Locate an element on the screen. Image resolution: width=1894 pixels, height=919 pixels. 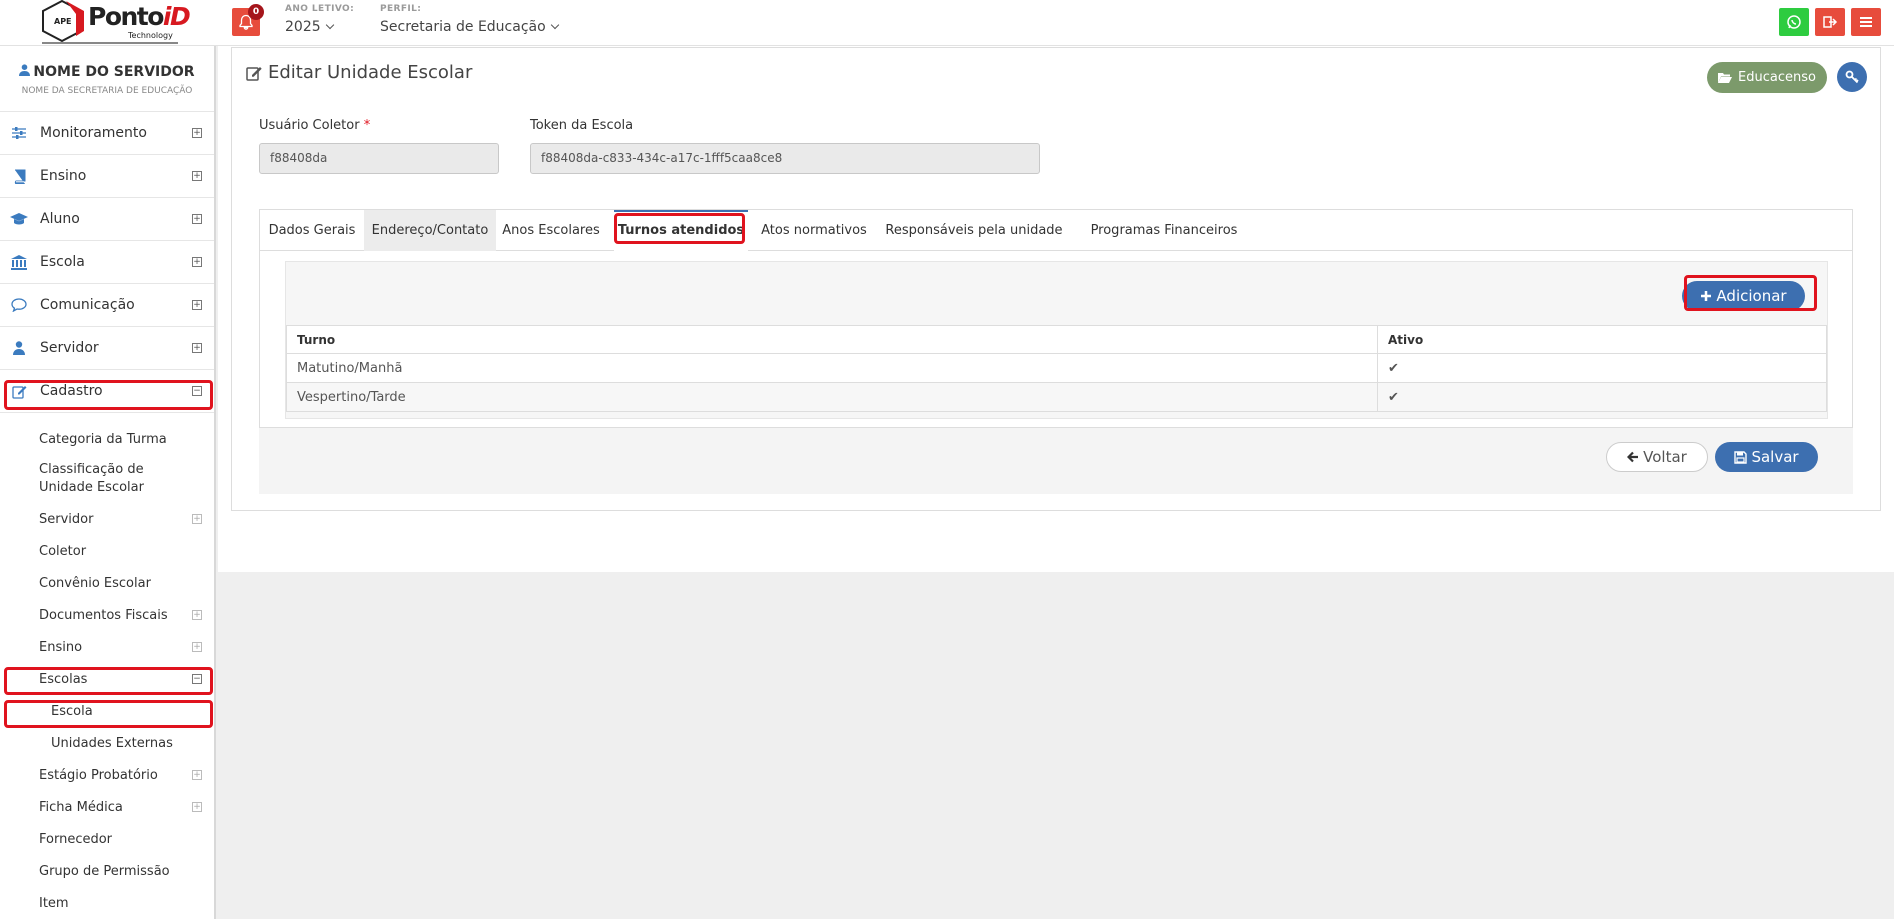
user-name: NOME DO SERVIDOR is located at coordinates (107, 72).